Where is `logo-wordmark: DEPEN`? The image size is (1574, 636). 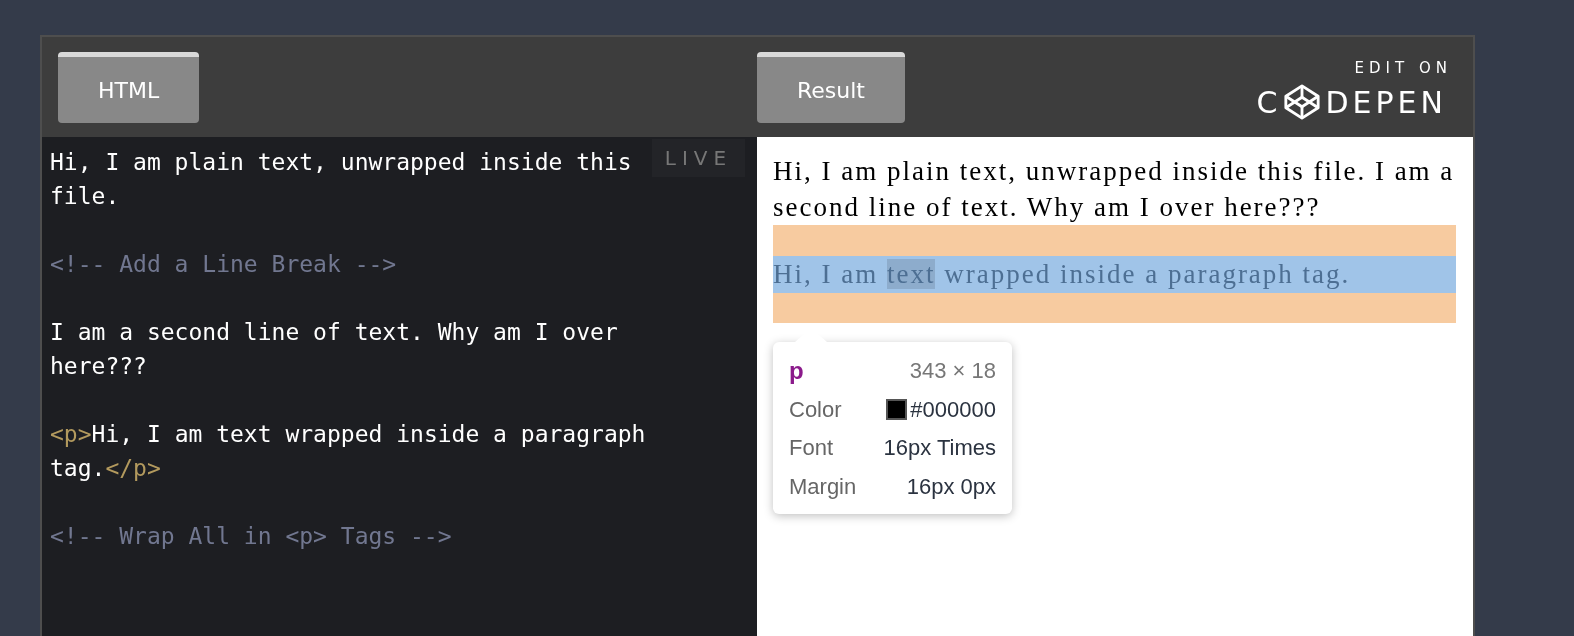 logo-wordmark: DEPEN is located at coordinates (1386, 102).